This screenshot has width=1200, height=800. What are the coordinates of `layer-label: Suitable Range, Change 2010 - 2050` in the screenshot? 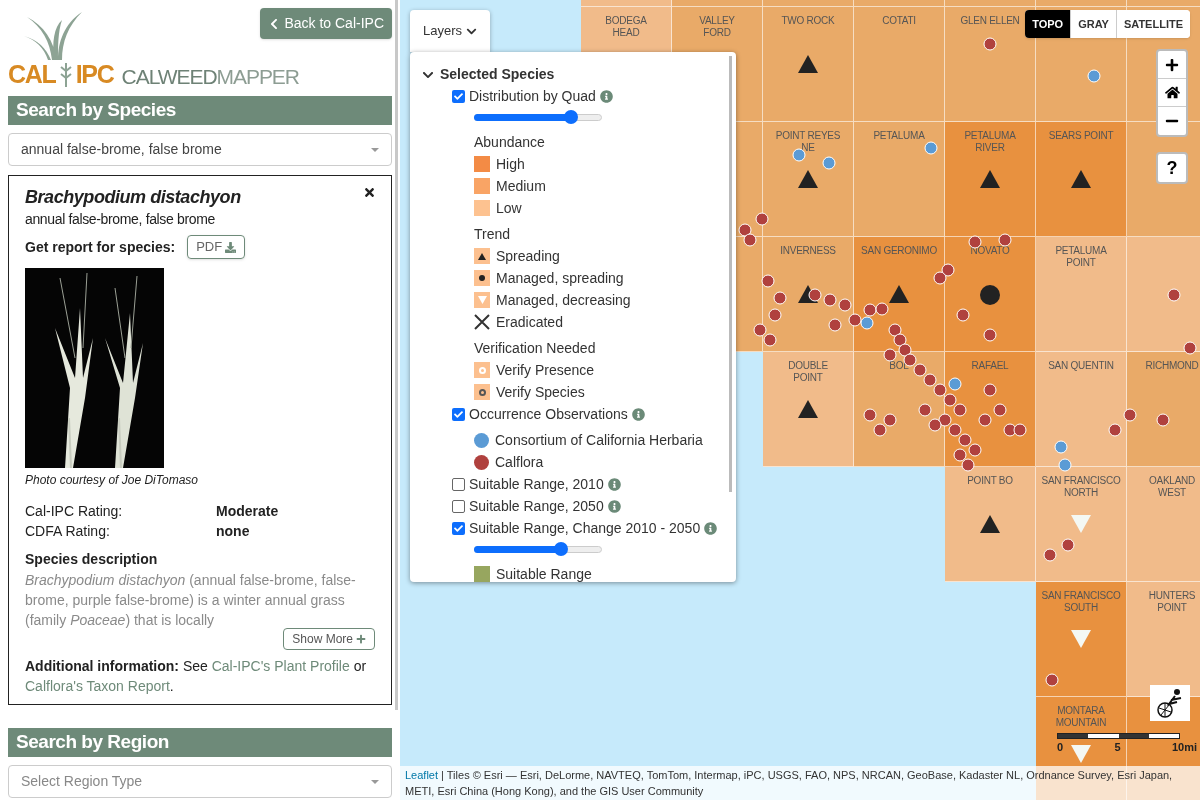 It's located at (585, 528).